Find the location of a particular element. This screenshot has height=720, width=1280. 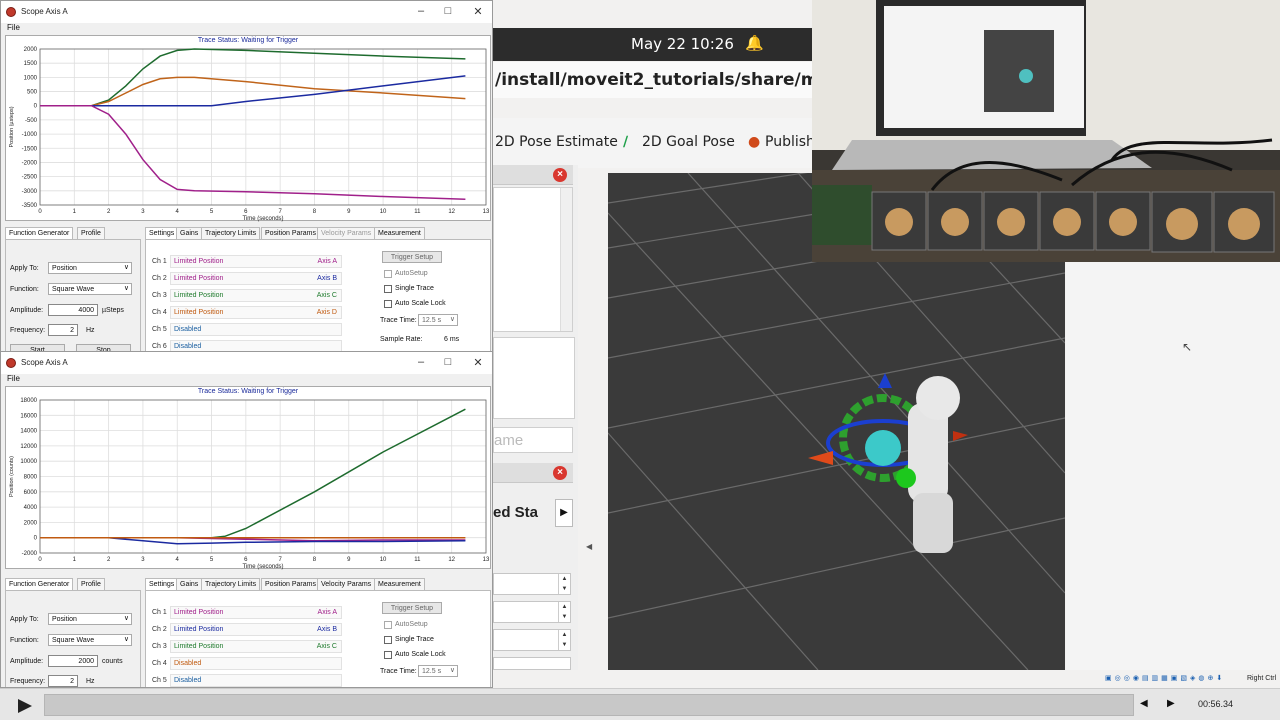

x-tick-label: 7 is located at coordinates (280, 560).